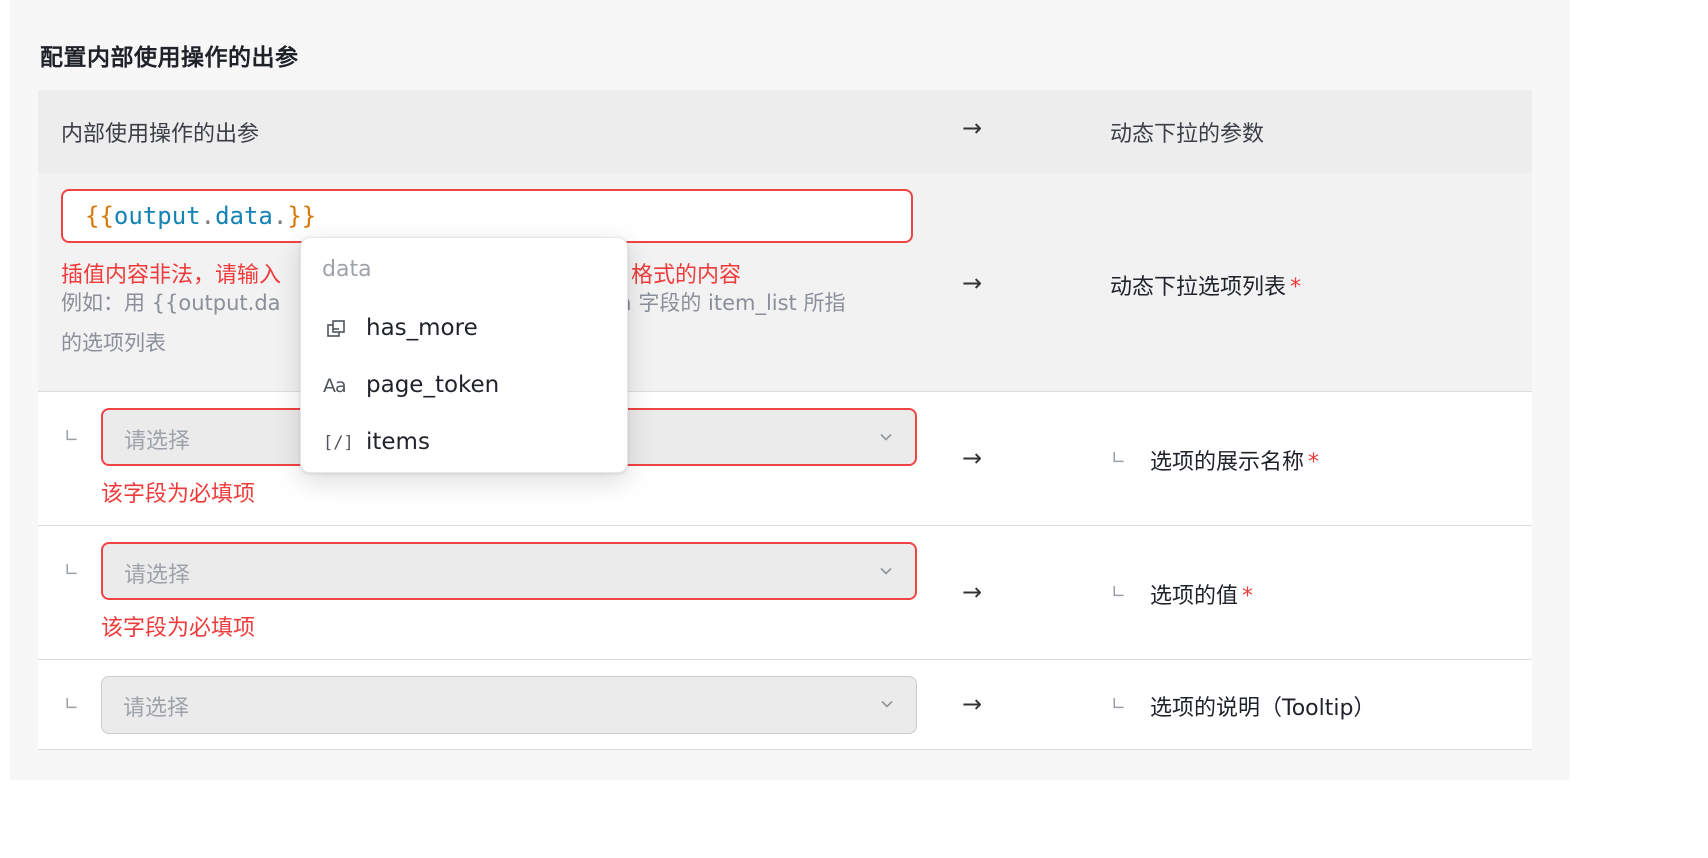 The height and width of the screenshot is (858, 1708). I want to click on target-label-text: 选项的说明（Tooltip）, so click(1263, 708).